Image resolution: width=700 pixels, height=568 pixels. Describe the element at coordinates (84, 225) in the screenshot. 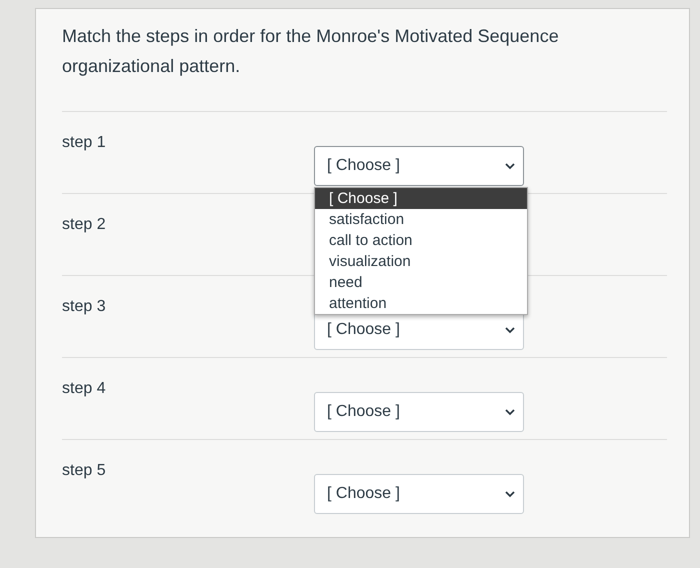

I see `step-label: step 2` at that location.